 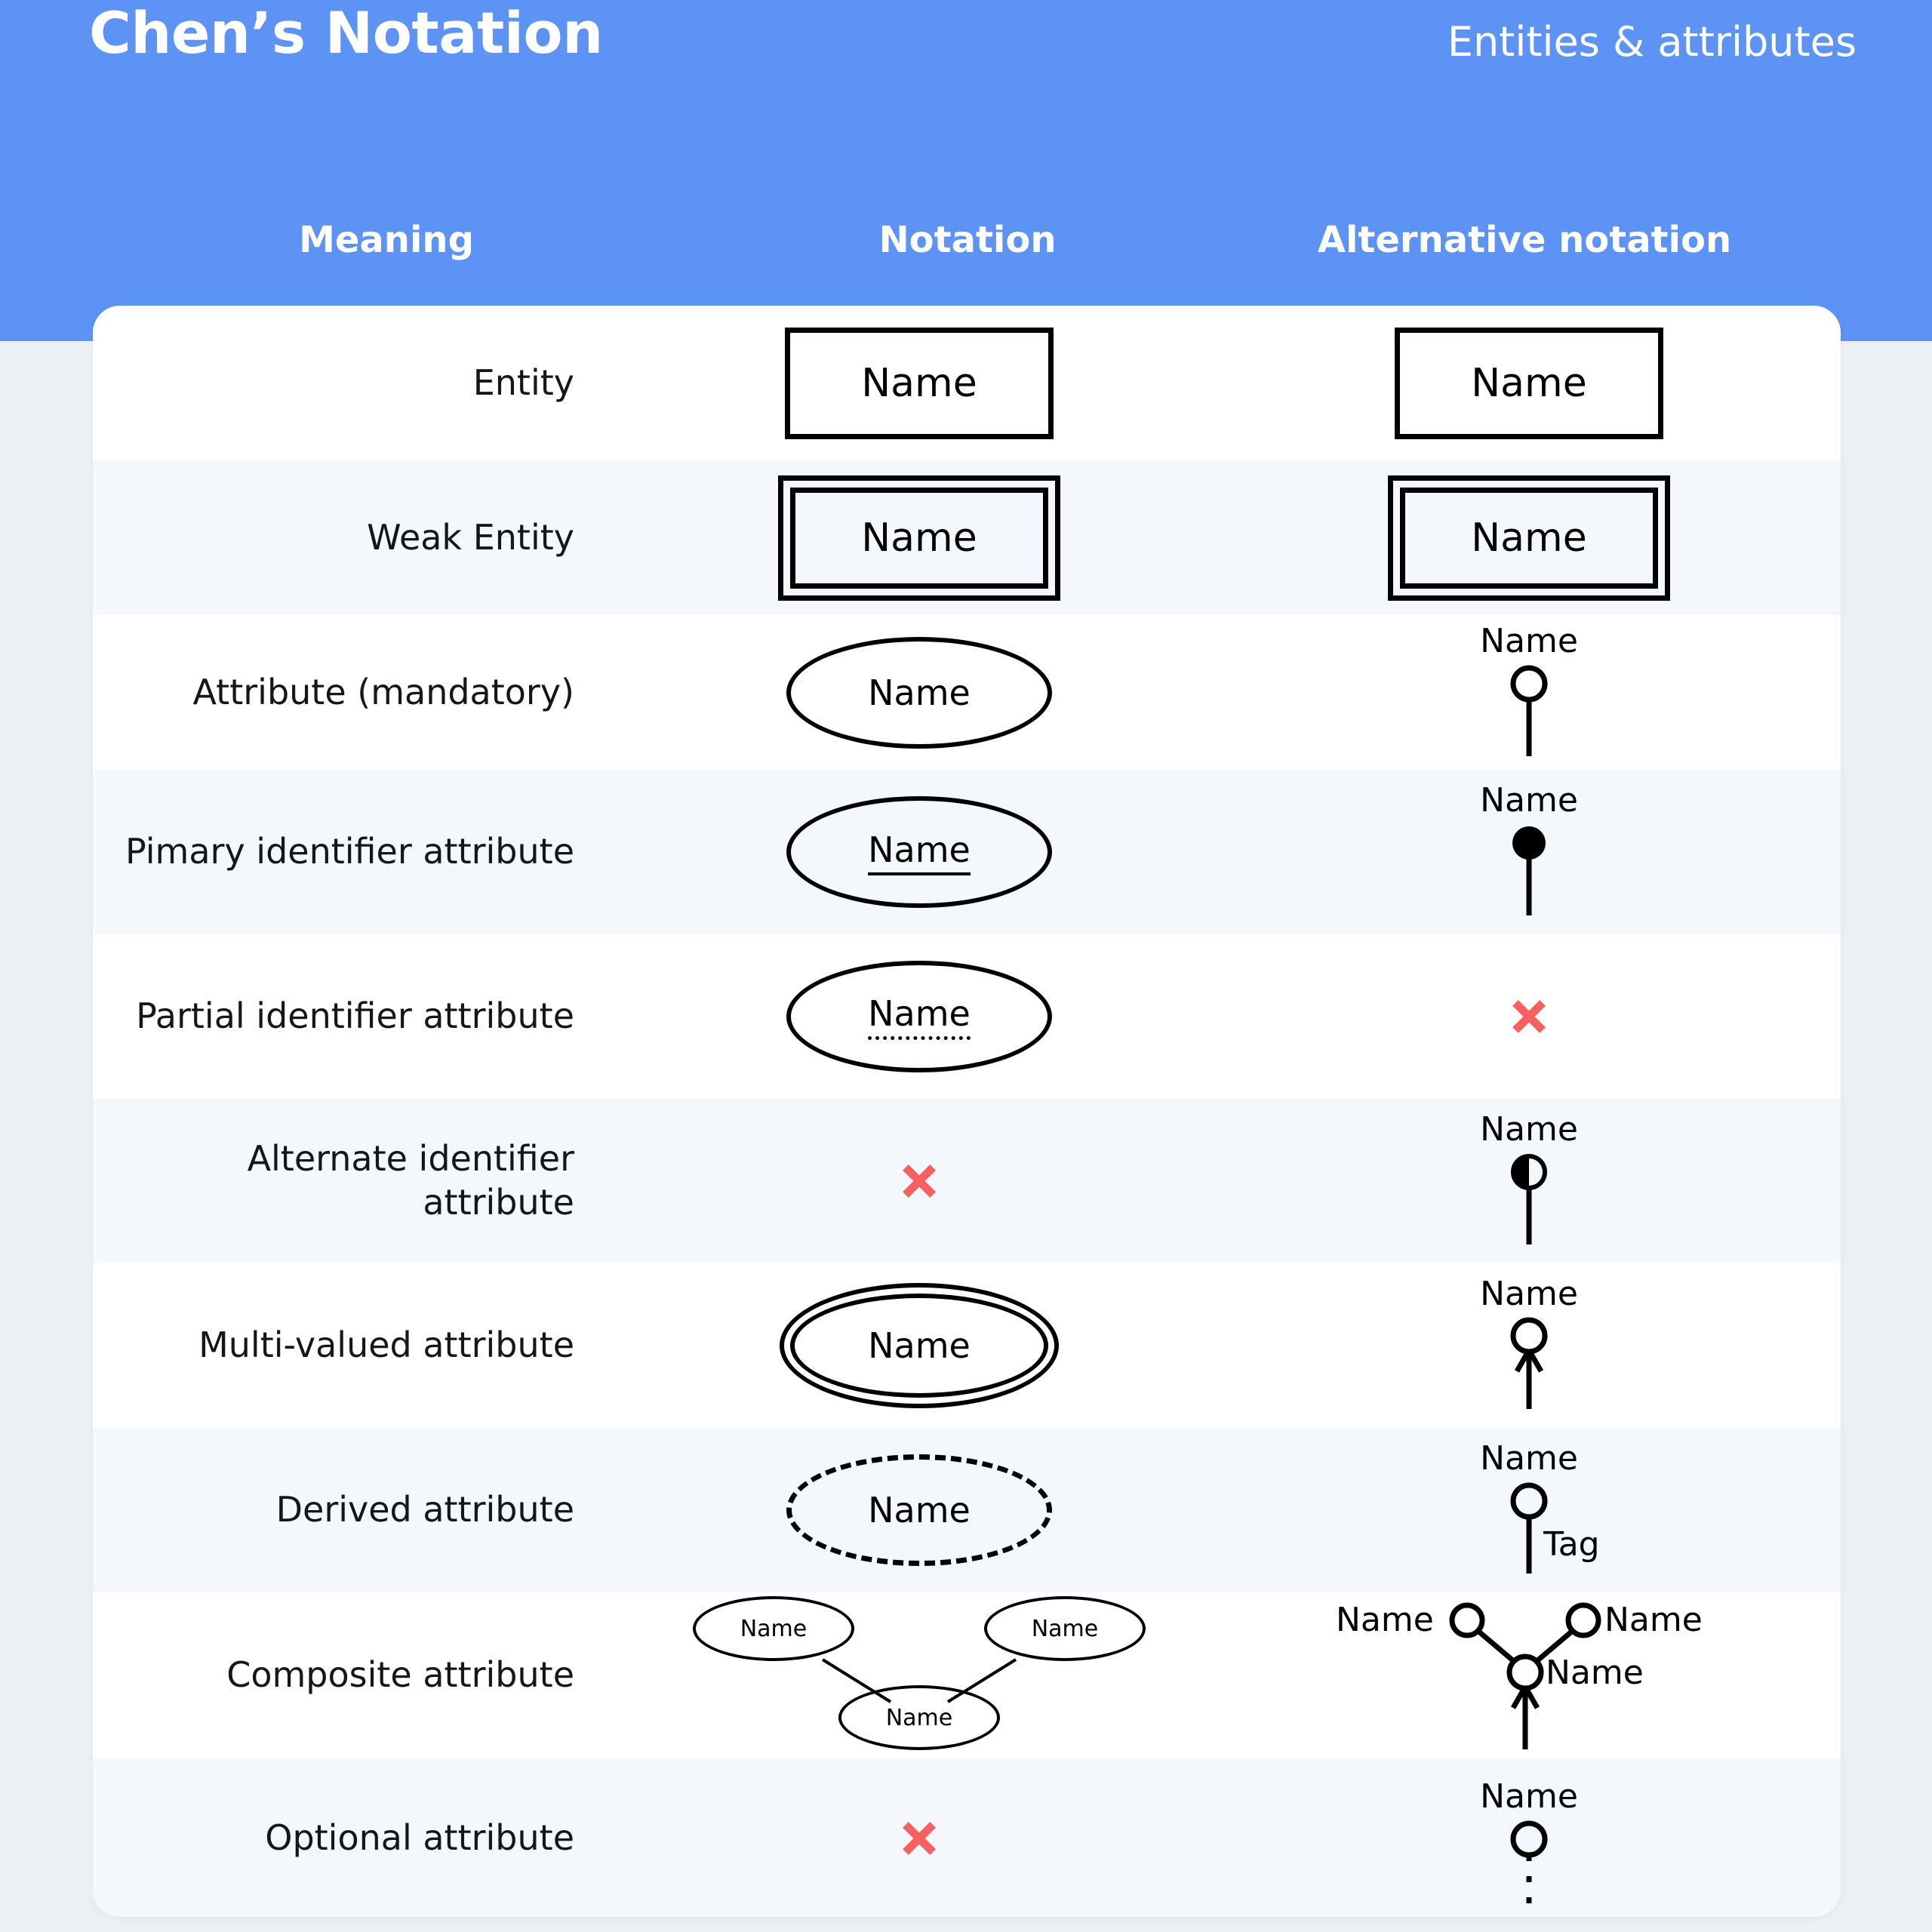 I want to click on optional-attribute-pin-icon: Name, so click(x=1529, y=1849).